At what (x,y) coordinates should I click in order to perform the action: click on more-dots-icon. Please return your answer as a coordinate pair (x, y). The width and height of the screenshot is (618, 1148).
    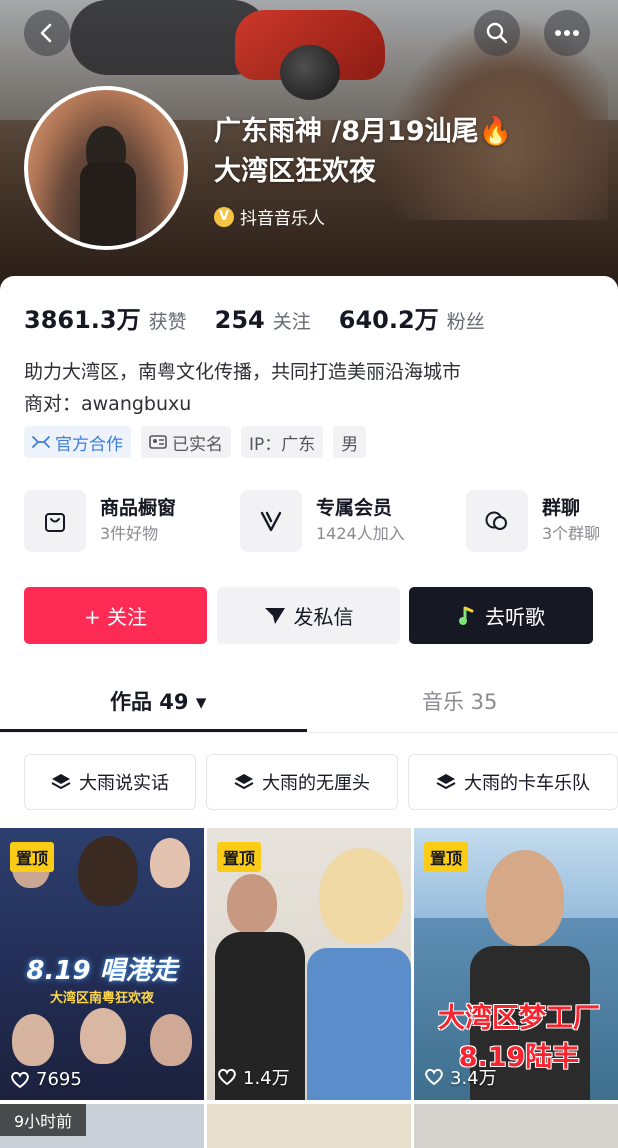
    Looking at the image, I should click on (567, 33).